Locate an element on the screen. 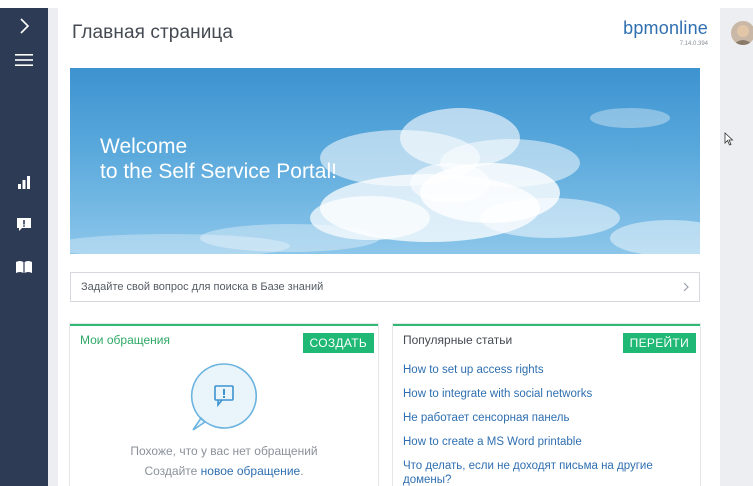 Image resolution: width=753 pixels, height=486 pixels. main-menu-button is located at coordinates (24, 60).